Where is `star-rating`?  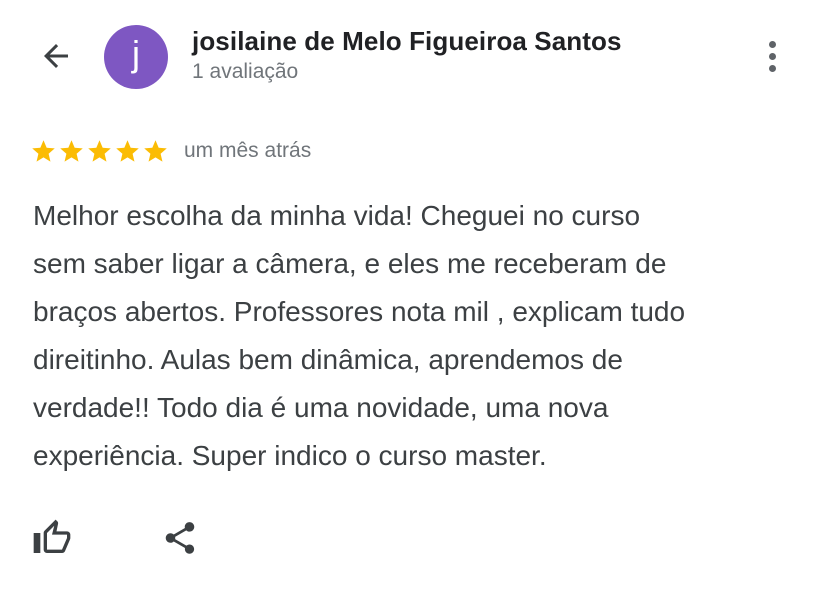
star-rating is located at coordinates (100, 151).